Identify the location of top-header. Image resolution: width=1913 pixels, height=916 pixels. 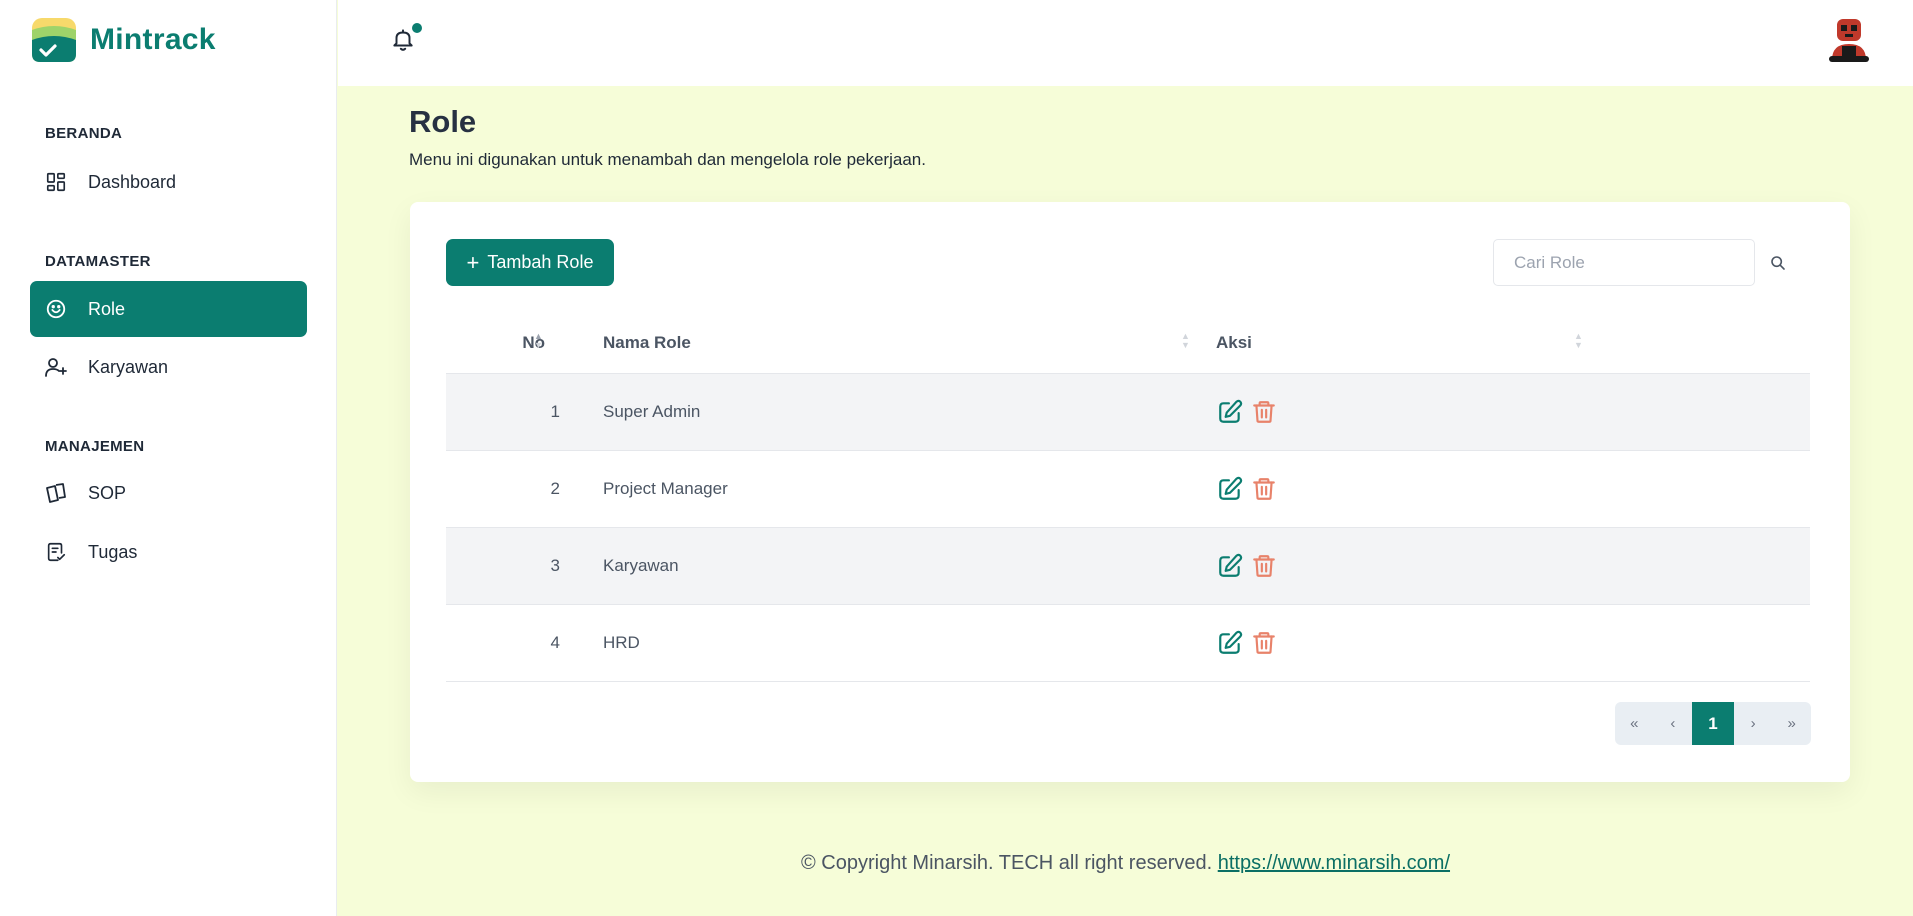
(1125, 43).